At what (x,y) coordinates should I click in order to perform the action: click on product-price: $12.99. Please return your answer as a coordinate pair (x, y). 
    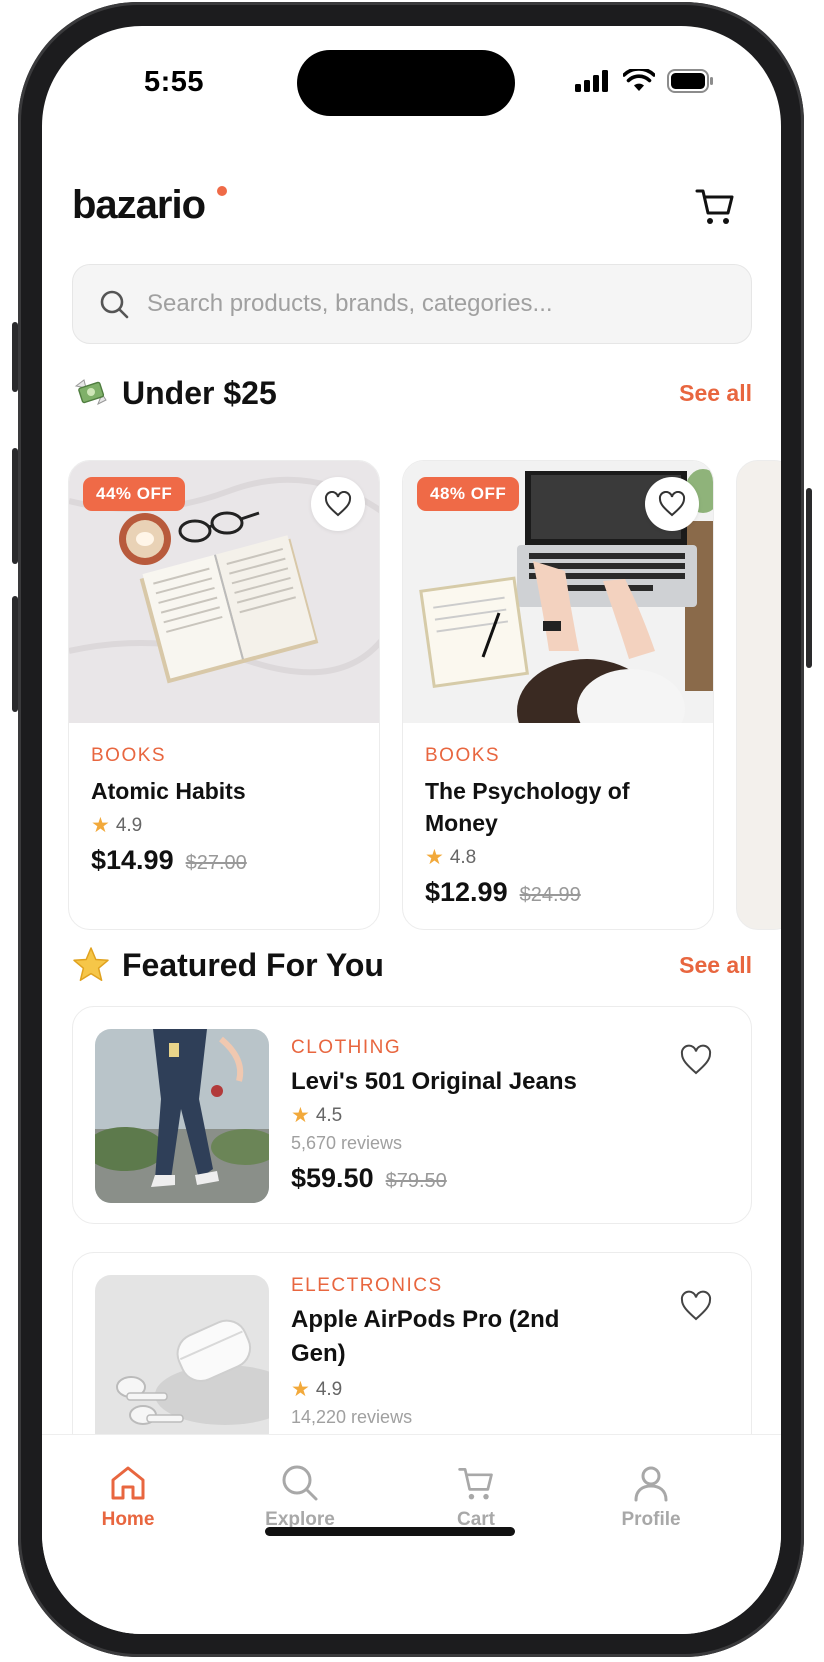
    Looking at the image, I should click on (466, 892).